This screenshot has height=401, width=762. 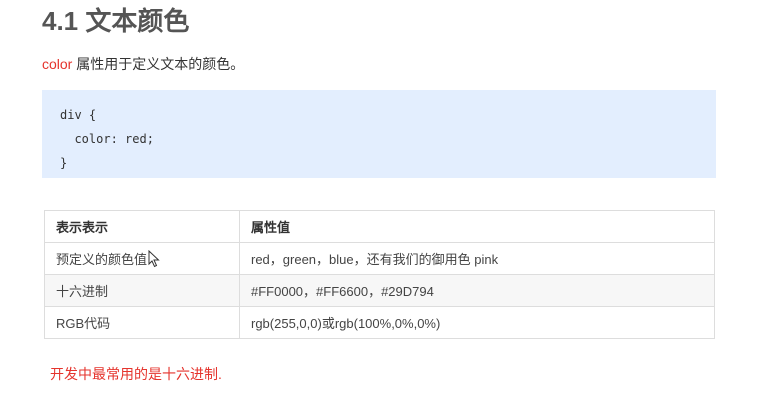 What do you see at coordinates (107, 139) in the screenshot?
I see `code-line: color: red;` at bounding box center [107, 139].